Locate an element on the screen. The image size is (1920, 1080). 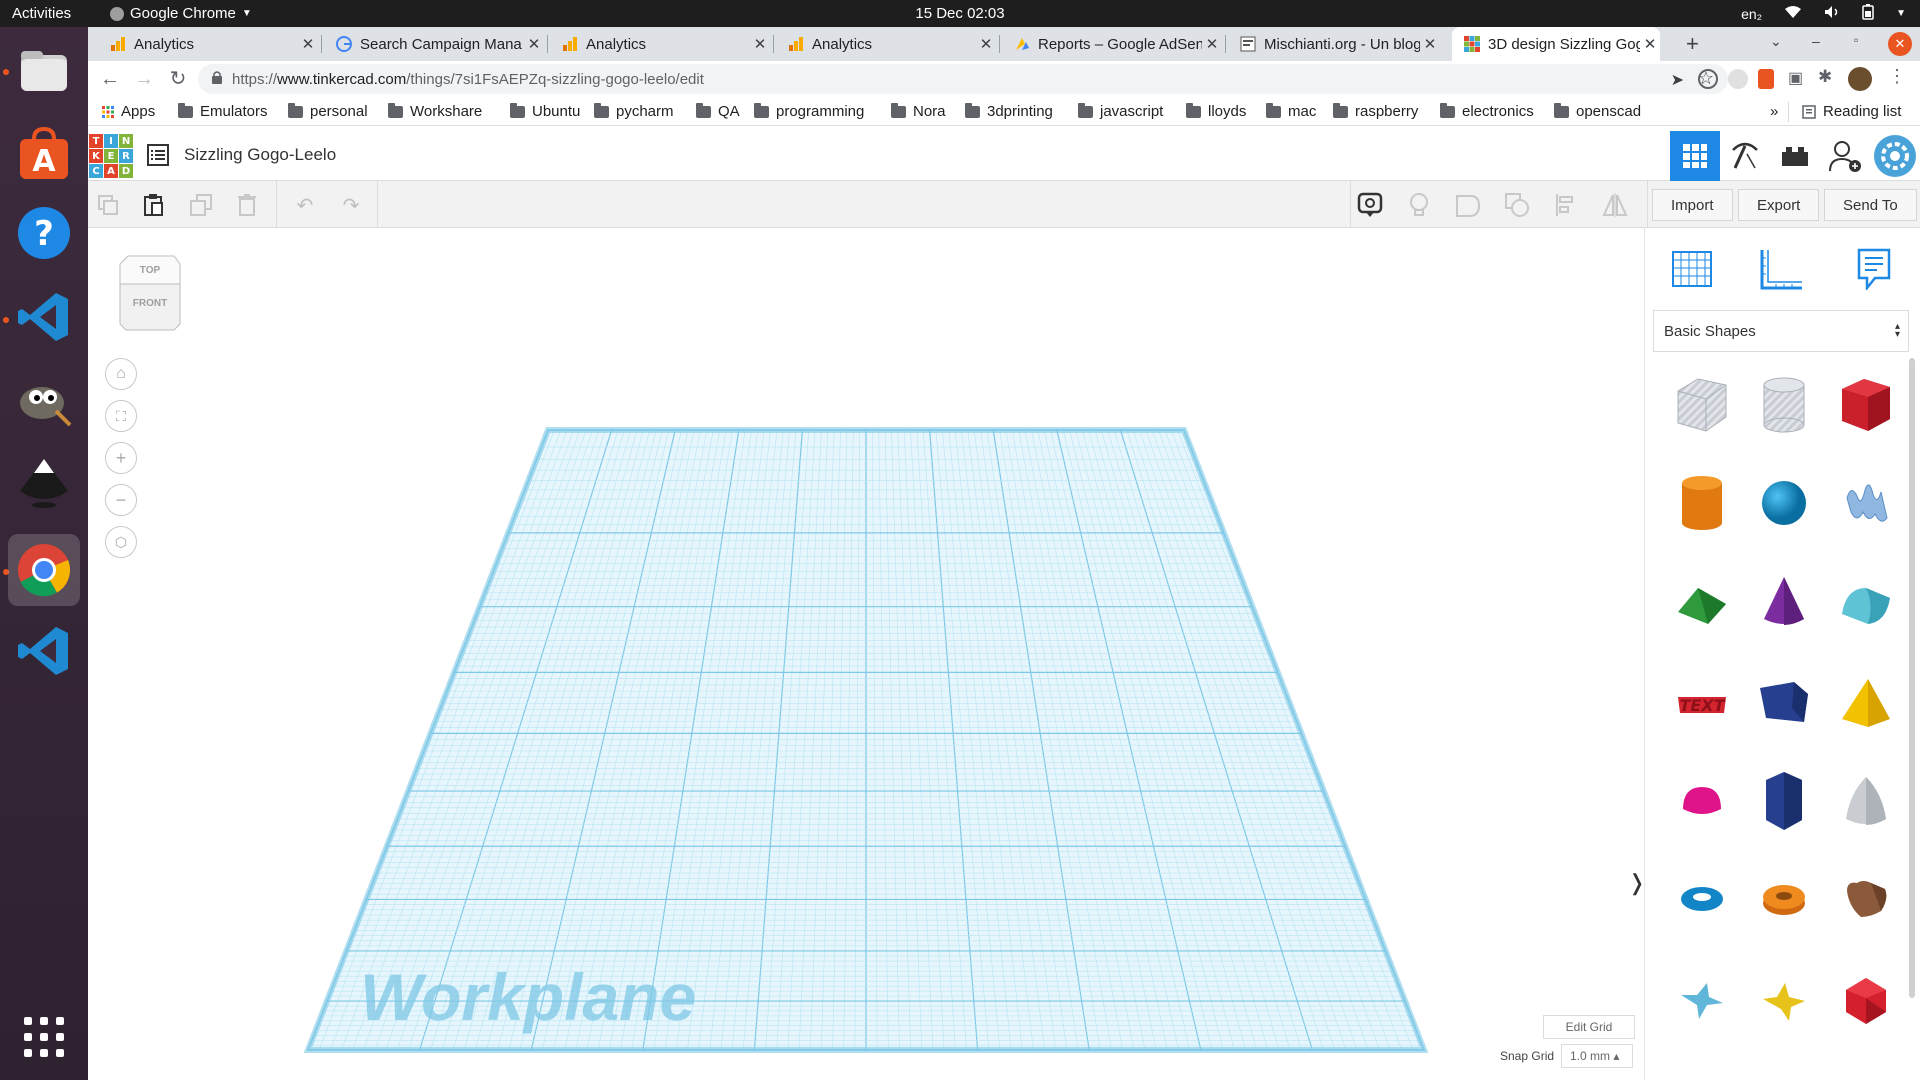
home-view-button: ⌂ is located at coordinates (121, 374).